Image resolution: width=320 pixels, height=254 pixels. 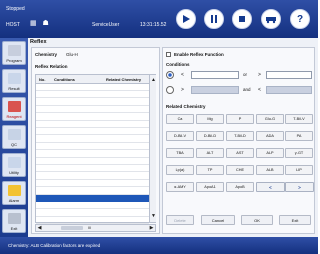 What do you see at coordinates (270, 170) in the screenshot?
I see `chem-button: ALB` at bounding box center [270, 170].